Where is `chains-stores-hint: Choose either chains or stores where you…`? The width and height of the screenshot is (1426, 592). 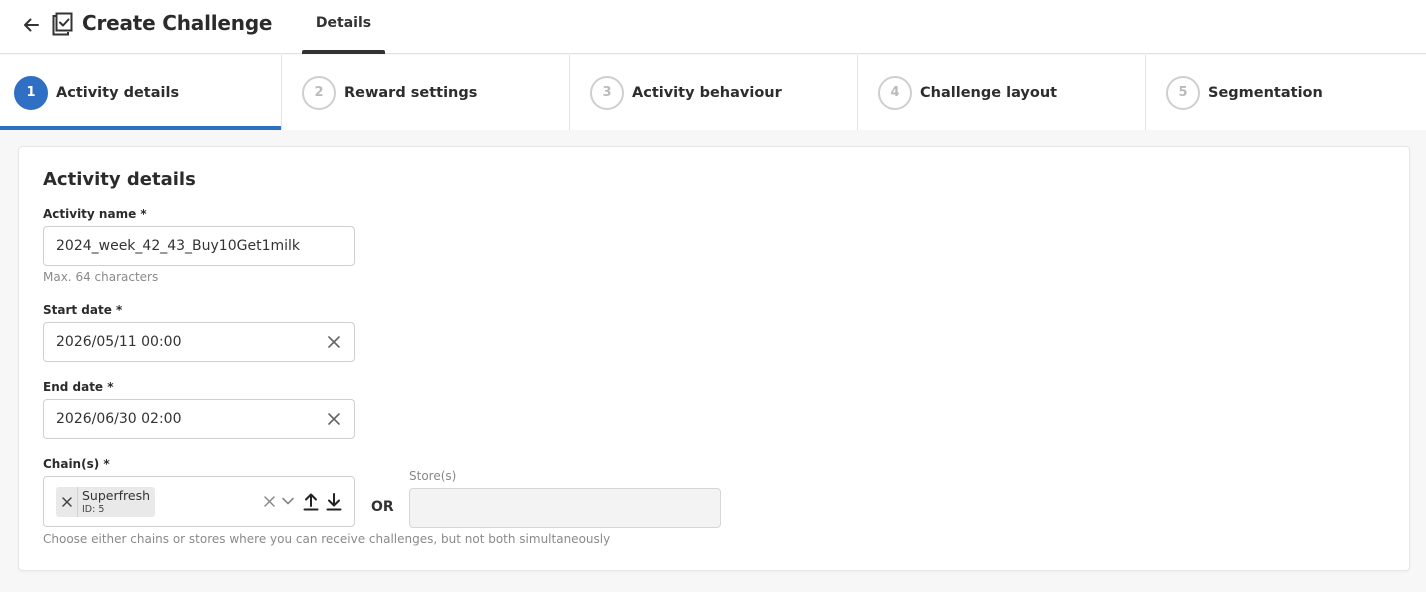 chains-stores-hint: Choose either chains or stores where you… is located at coordinates (327, 539).